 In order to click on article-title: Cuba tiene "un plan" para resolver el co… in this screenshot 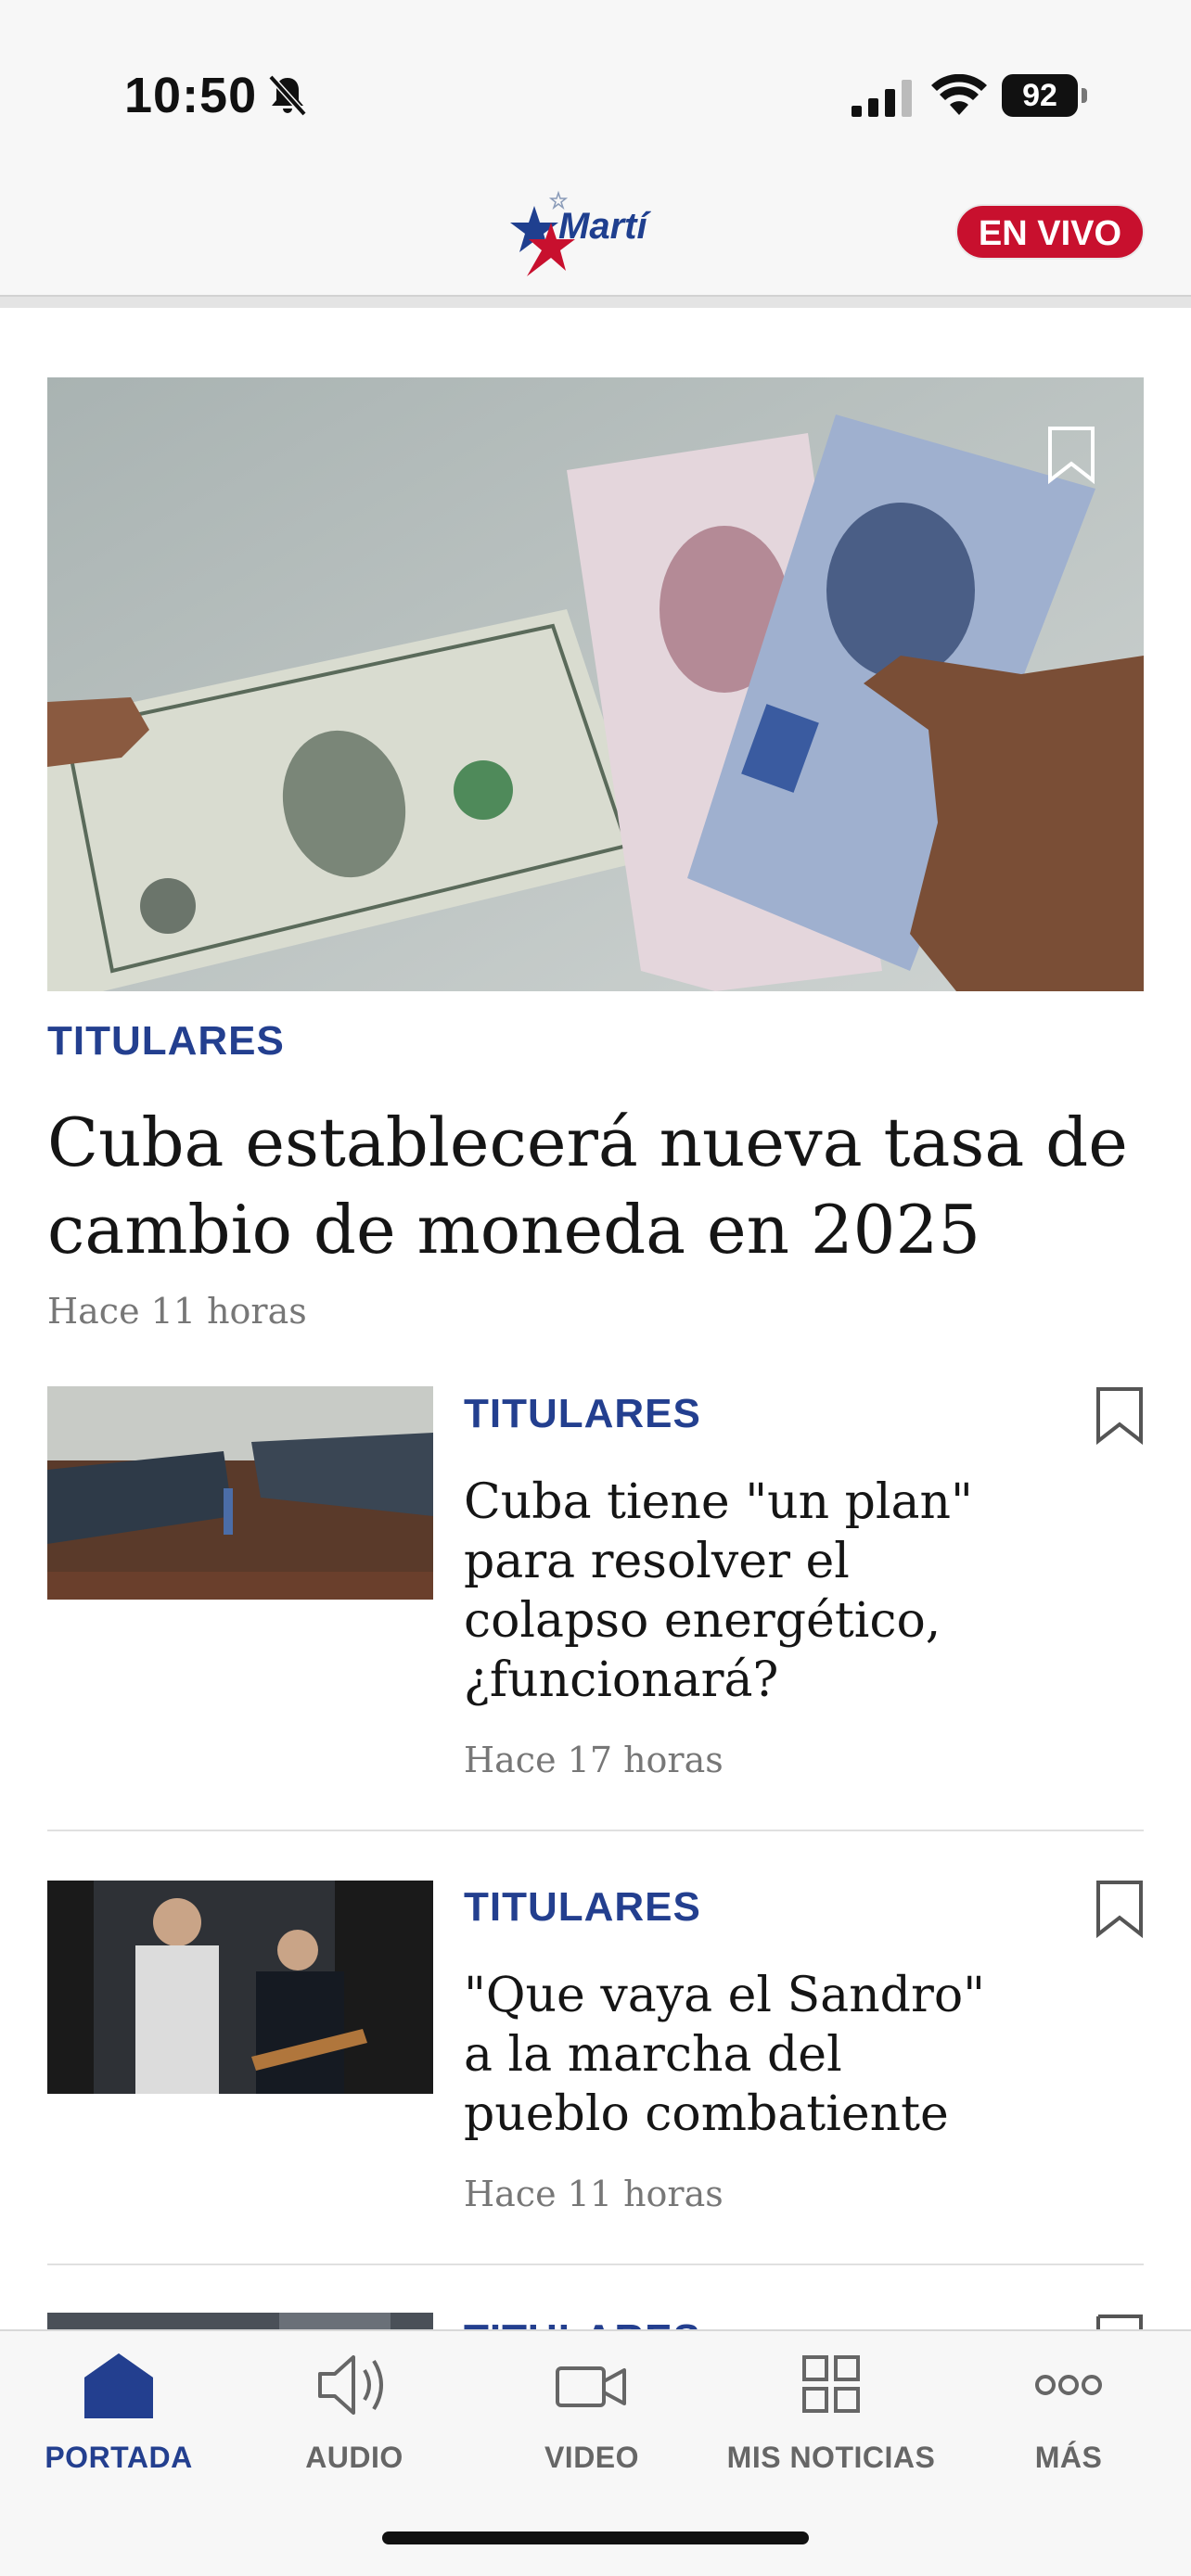, I will do `click(742, 1592)`.